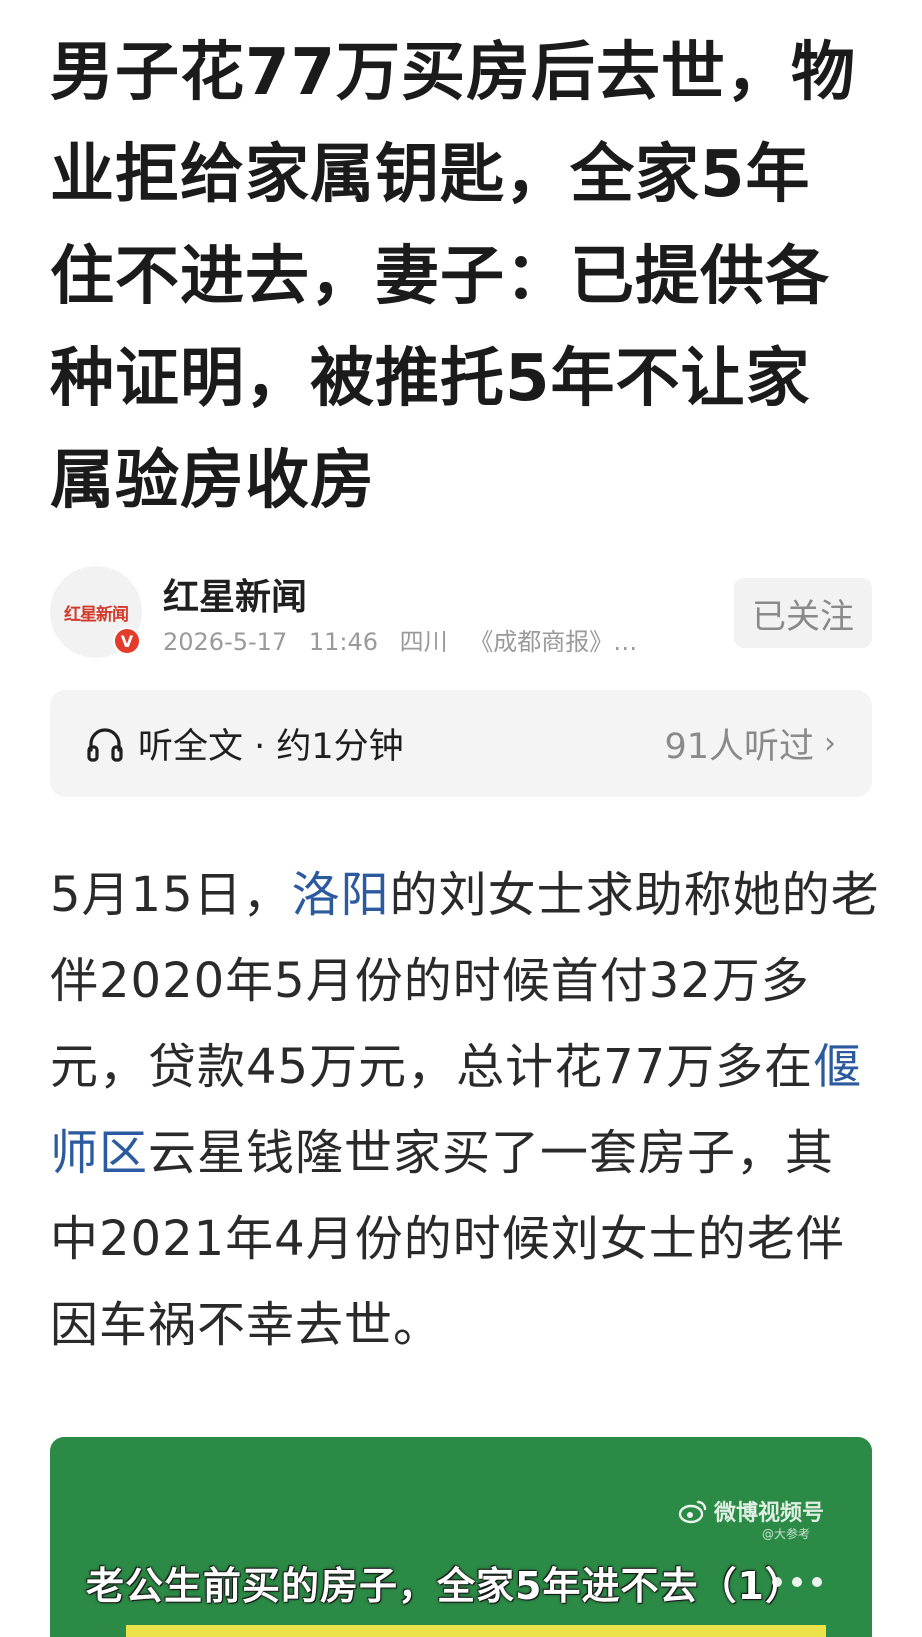 This screenshot has width=922, height=1637. I want to click on video-subtitle-bar, so click(476, 1631).